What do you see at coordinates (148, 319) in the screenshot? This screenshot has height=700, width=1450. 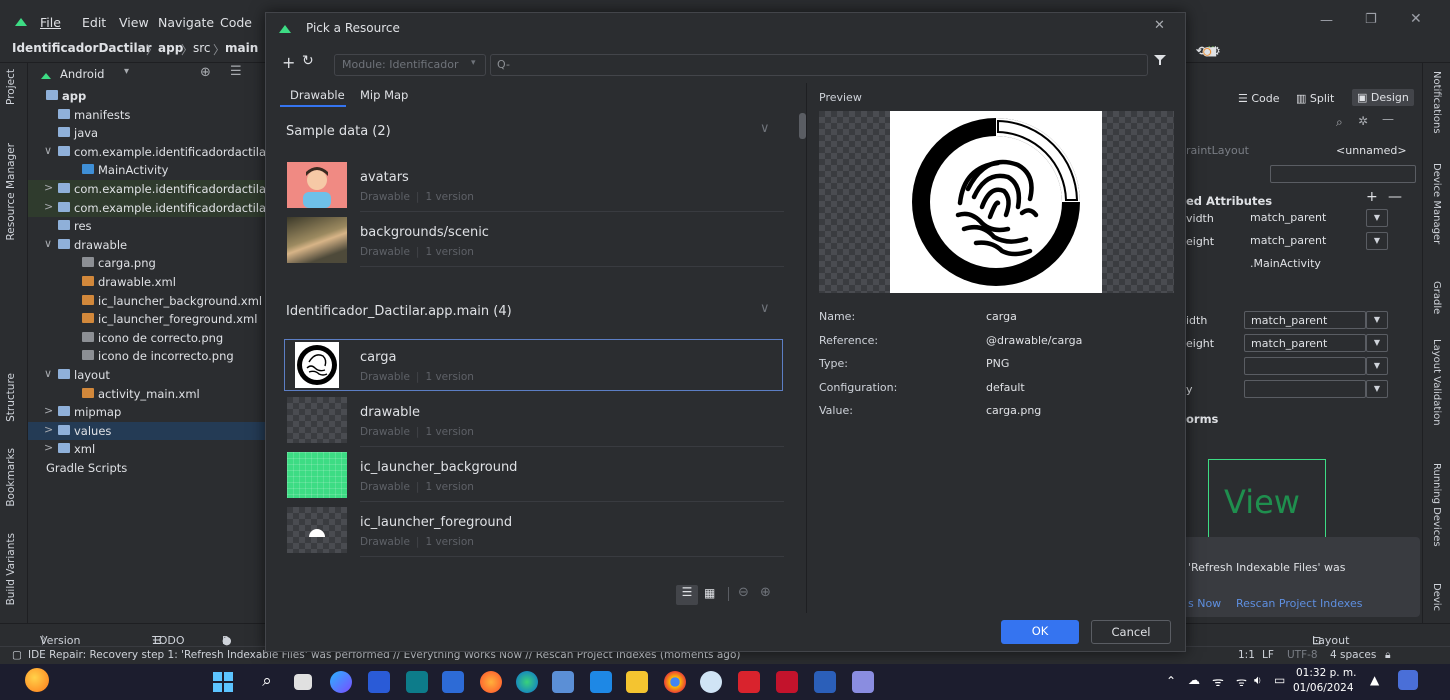 I see `tree-item: ic_launcher_foreground.xml` at bounding box center [148, 319].